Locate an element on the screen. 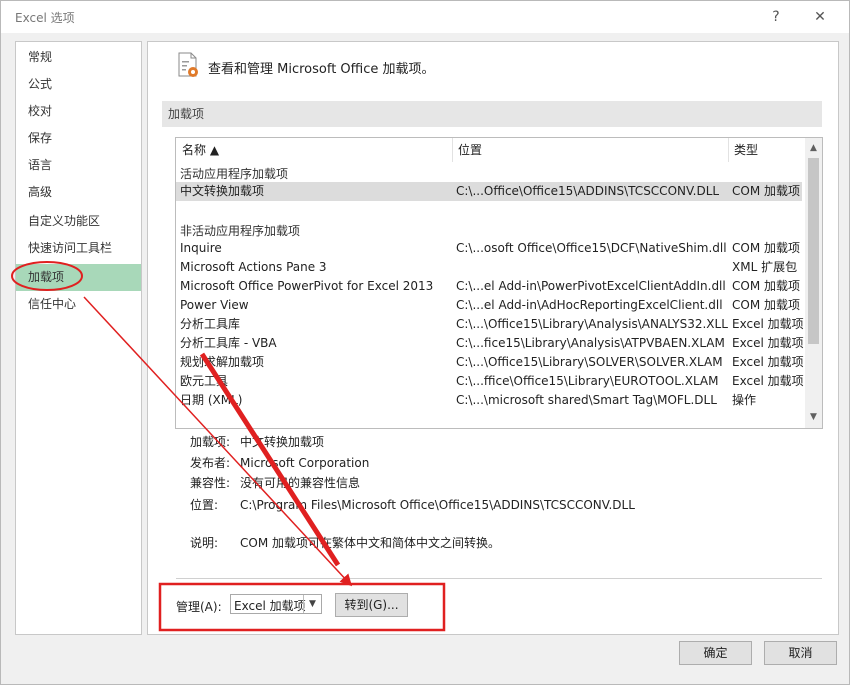 The height and width of the screenshot is (685, 850). manage-label: 管理(A): is located at coordinates (199, 607).